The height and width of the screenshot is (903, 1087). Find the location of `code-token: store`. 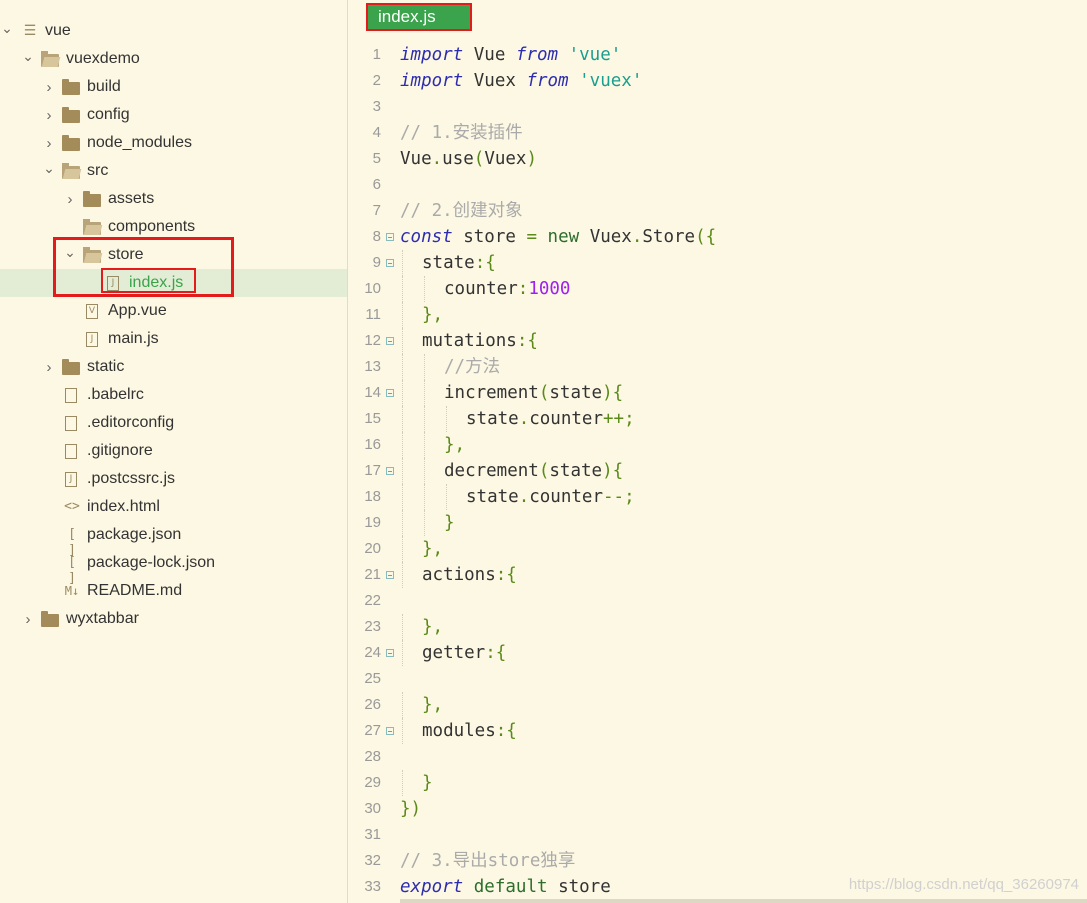

code-token: store is located at coordinates (489, 237).